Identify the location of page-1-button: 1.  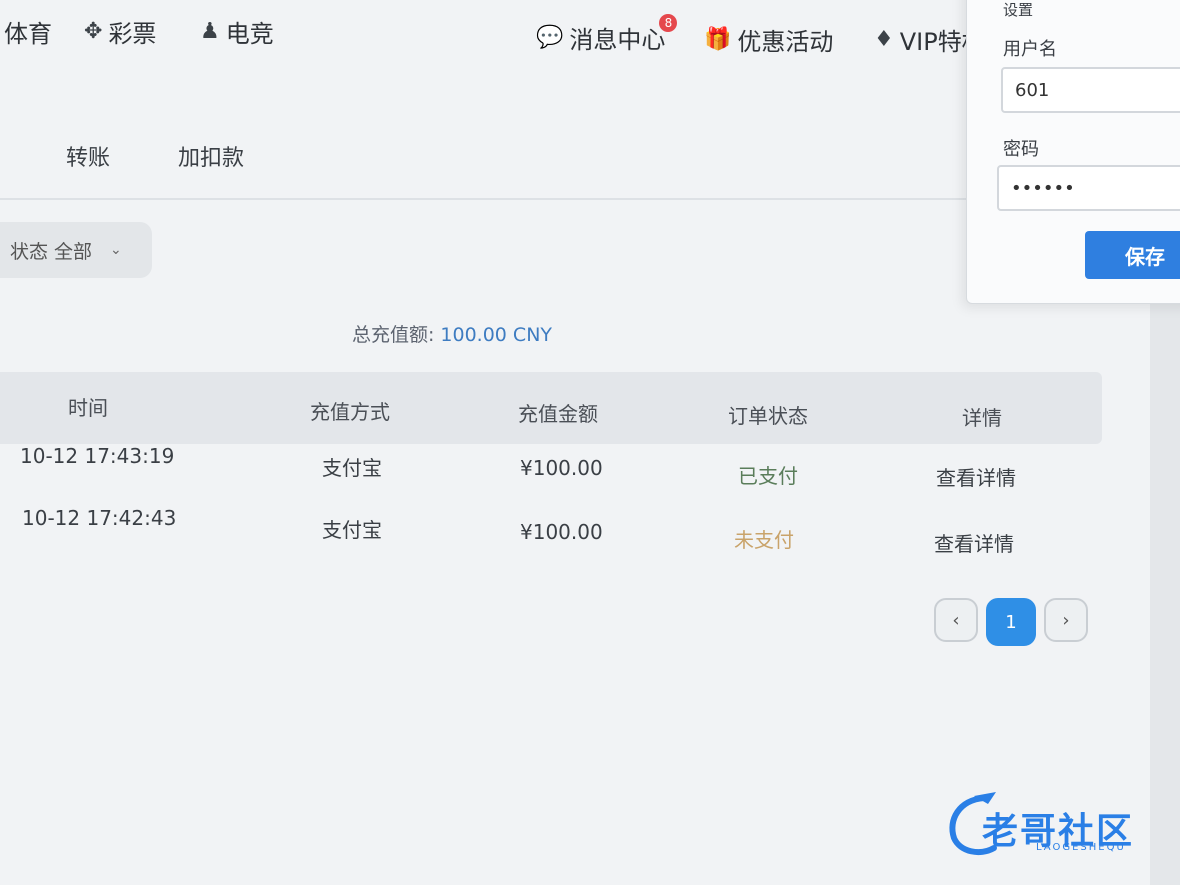
(1011, 622).